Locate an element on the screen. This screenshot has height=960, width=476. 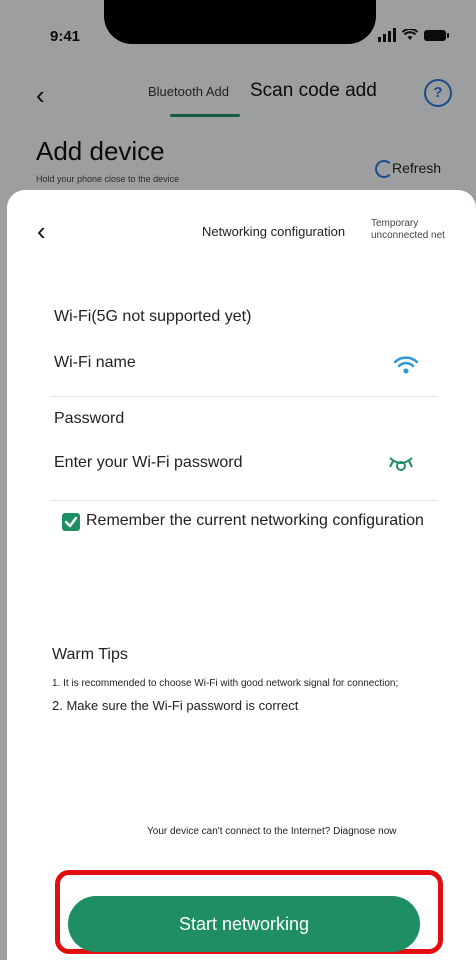
sheet-back-chevron-icon: ‹ is located at coordinates (41, 231).